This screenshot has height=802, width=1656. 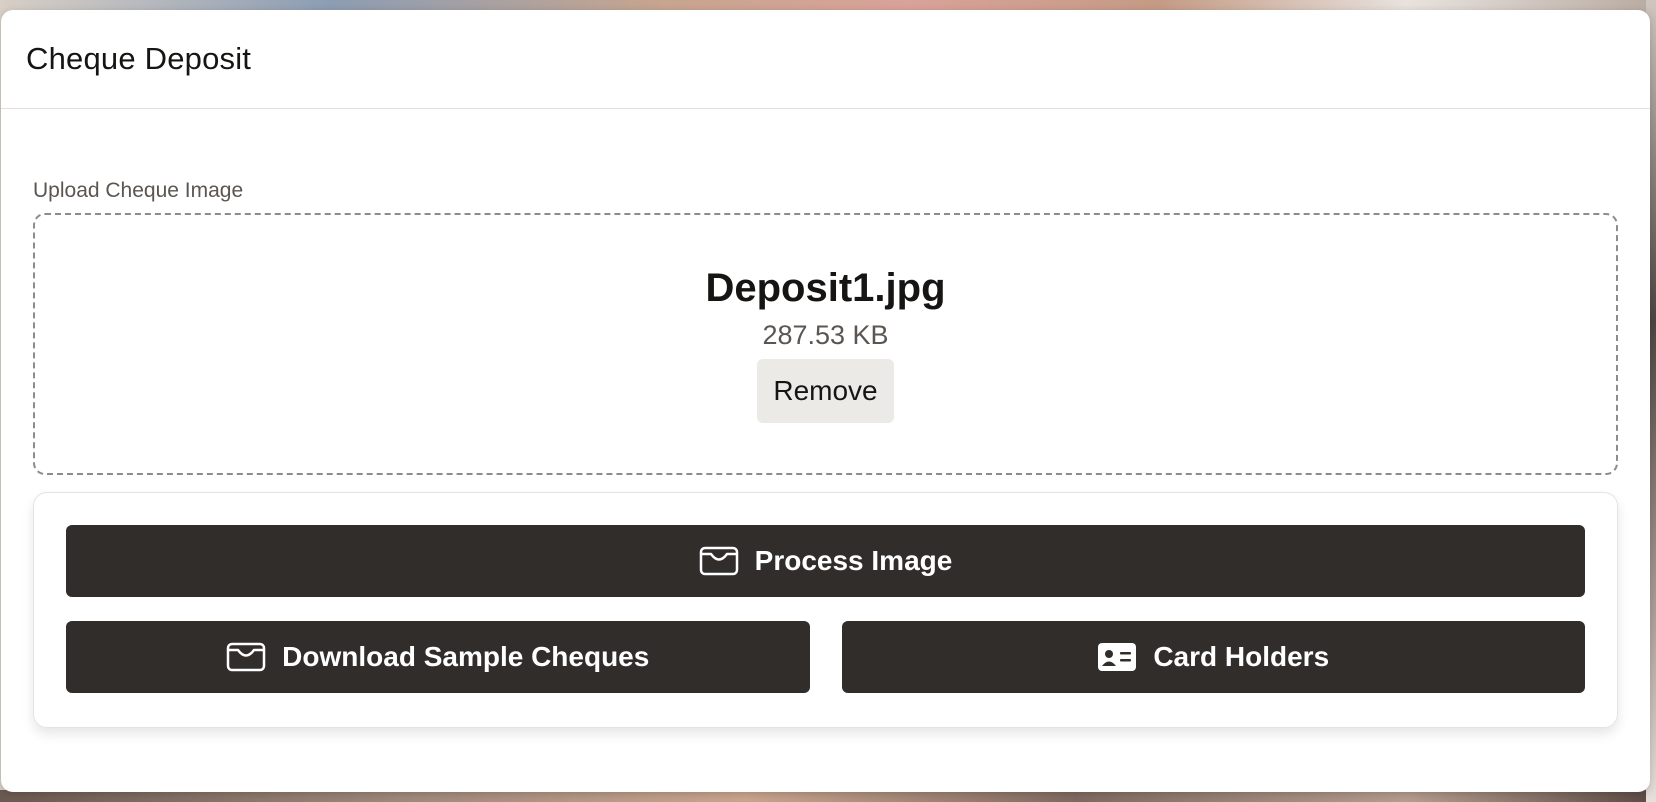 I want to click on card-holders-button: Card Holders, so click(x=1213, y=657).